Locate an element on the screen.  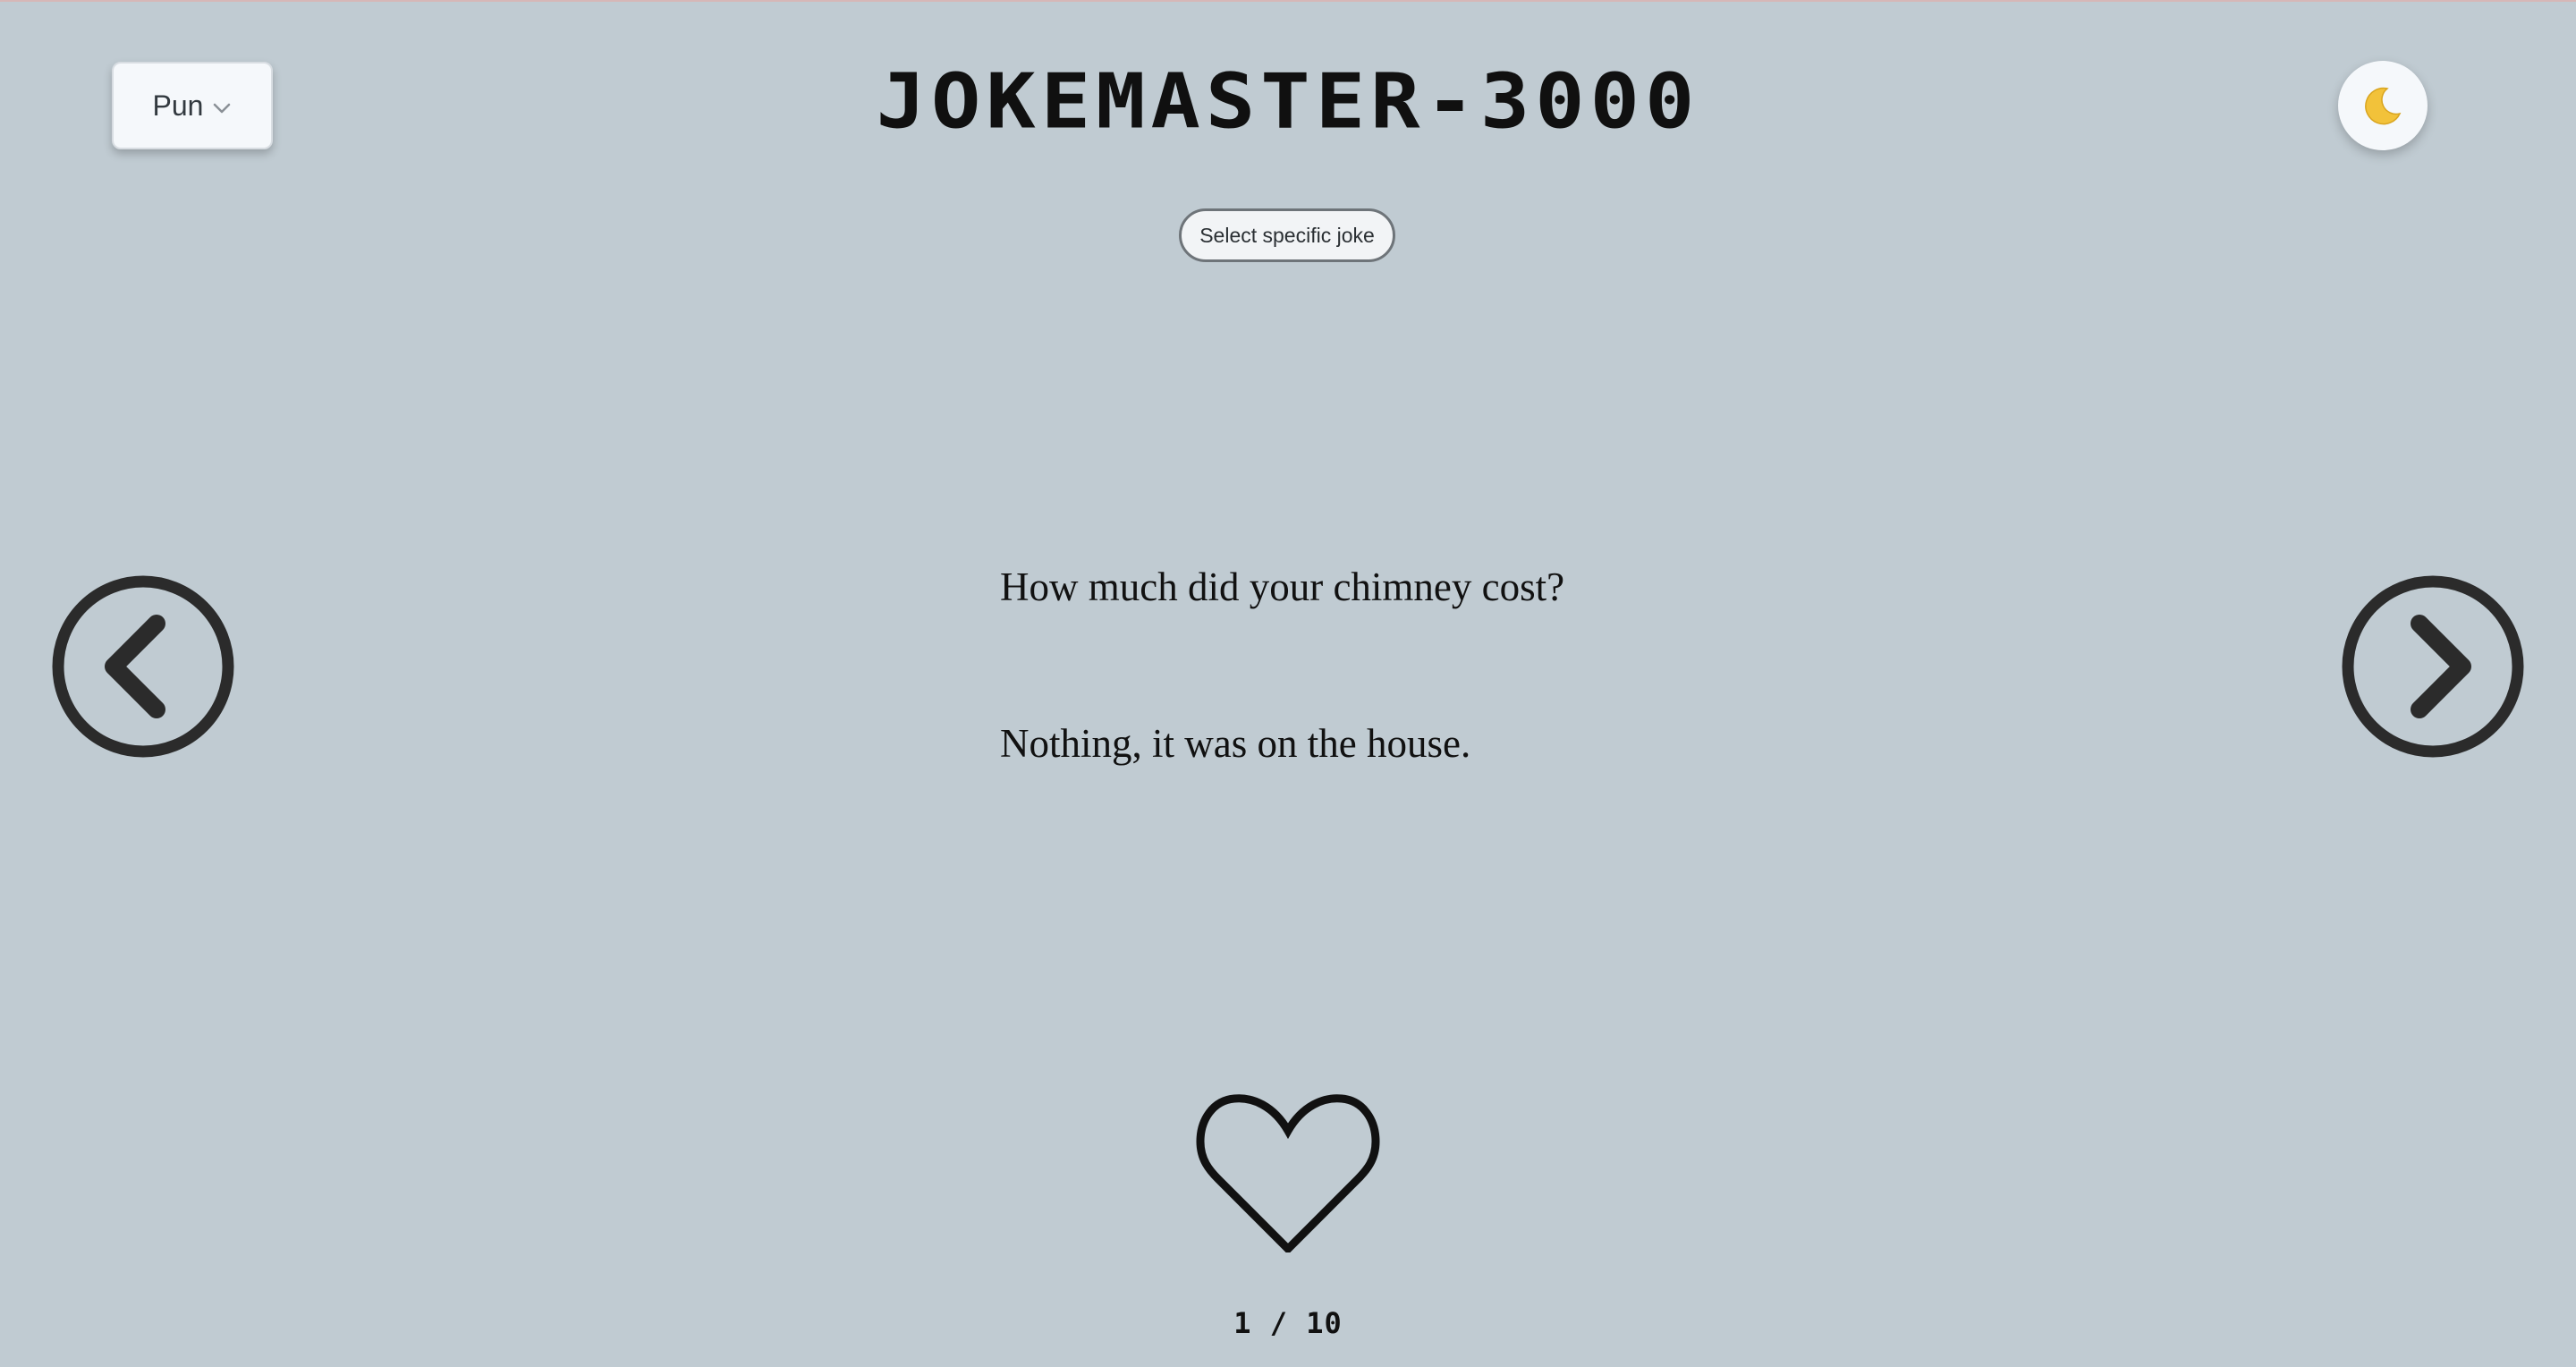
joke-counter: 1 / 10 is located at coordinates (1288, 1323).